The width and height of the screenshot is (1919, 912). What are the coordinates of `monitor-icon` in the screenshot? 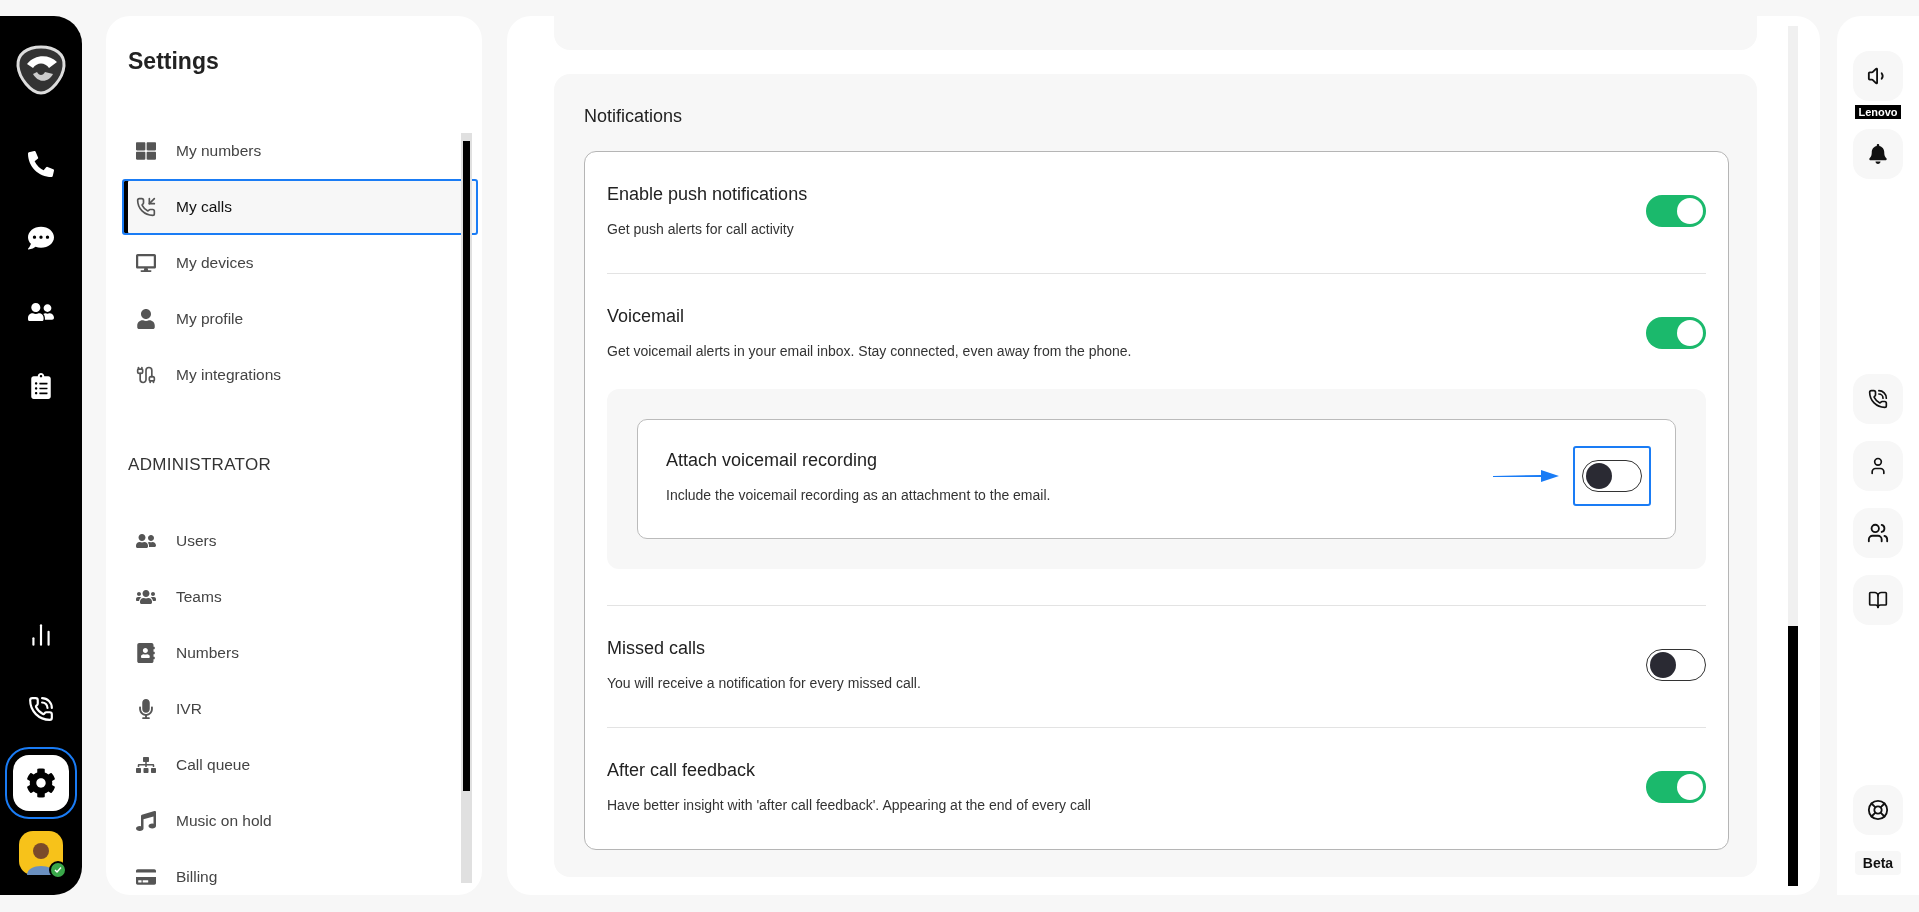 It's located at (146, 263).